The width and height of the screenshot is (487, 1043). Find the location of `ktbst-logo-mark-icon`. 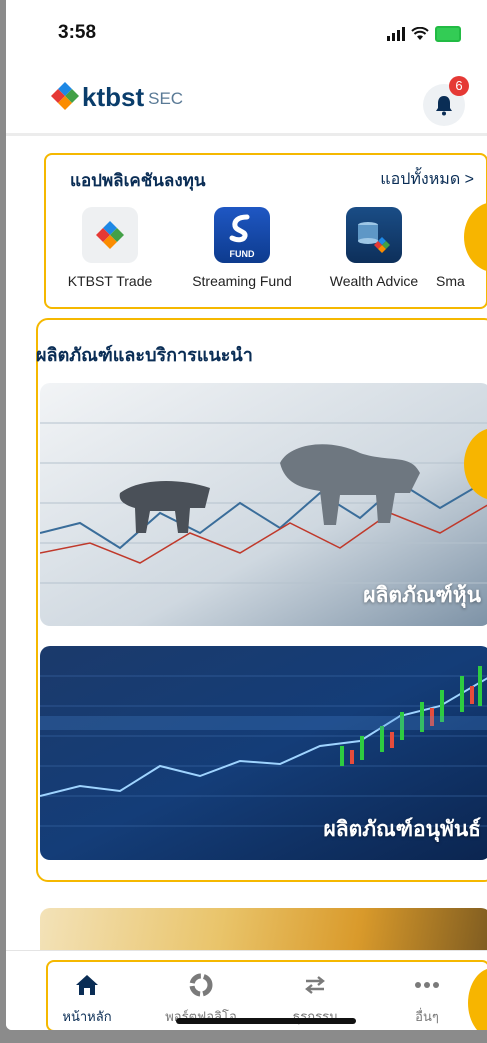

ktbst-logo-mark-icon is located at coordinates (65, 96).